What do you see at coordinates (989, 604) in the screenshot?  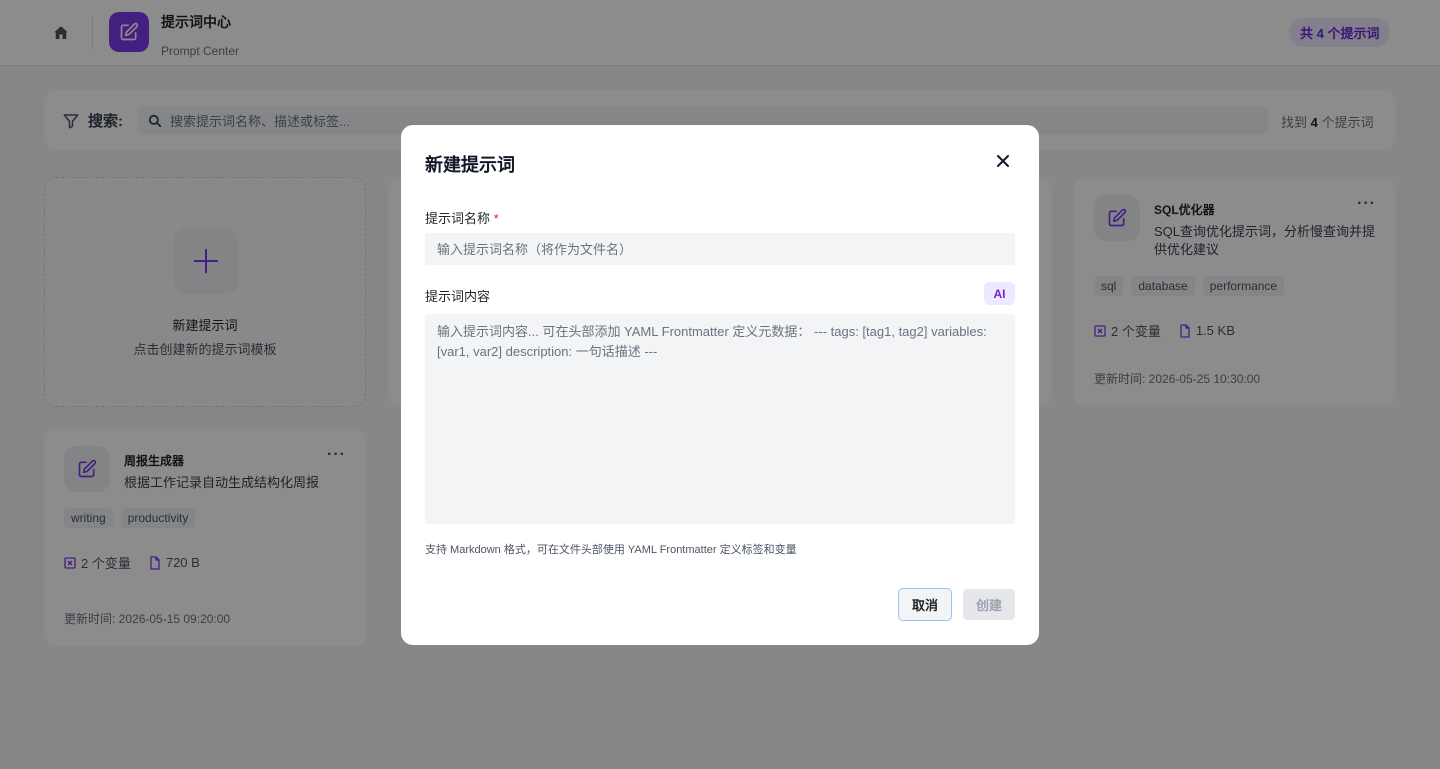 I see `create-button: 创建` at bounding box center [989, 604].